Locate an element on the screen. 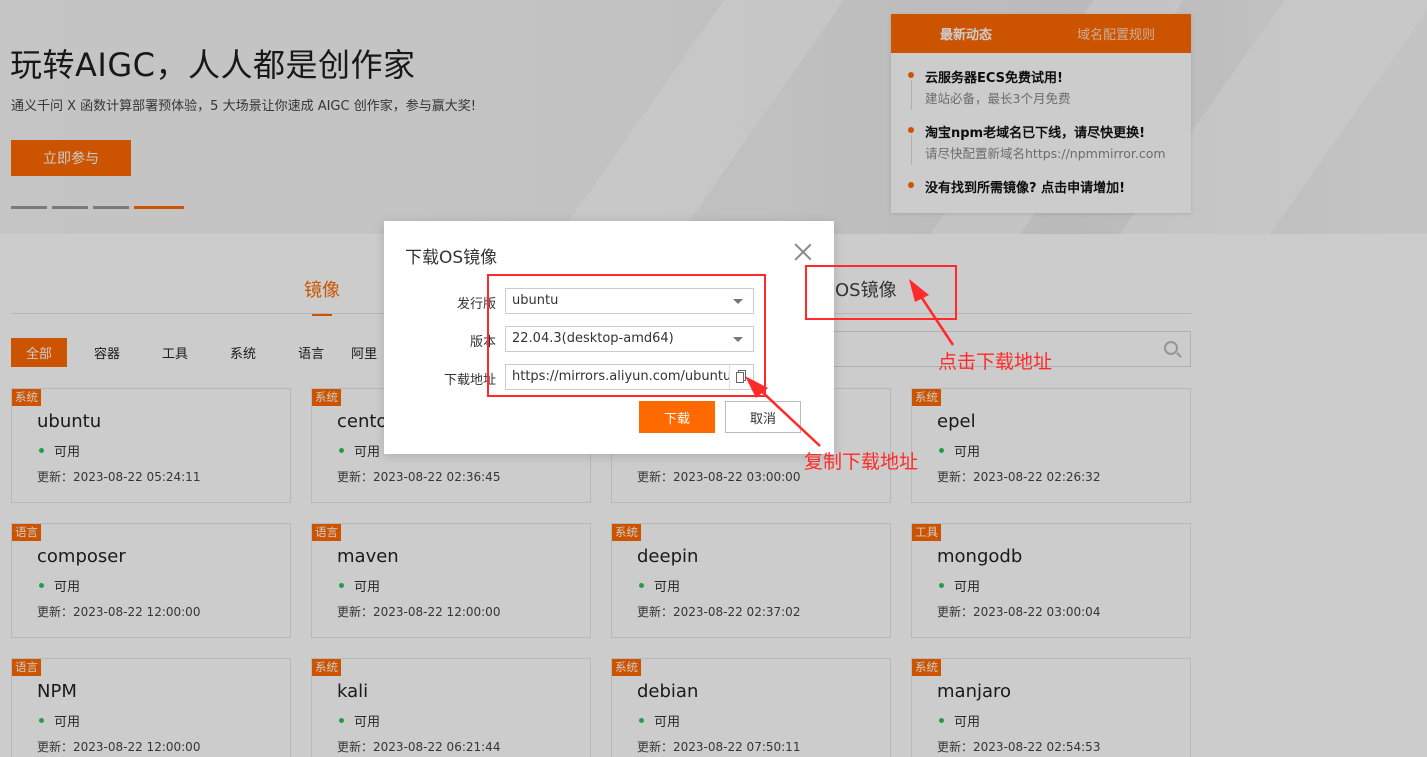 The height and width of the screenshot is (757, 1427). annotation-highlight-os-tab is located at coordinates (881, 292).